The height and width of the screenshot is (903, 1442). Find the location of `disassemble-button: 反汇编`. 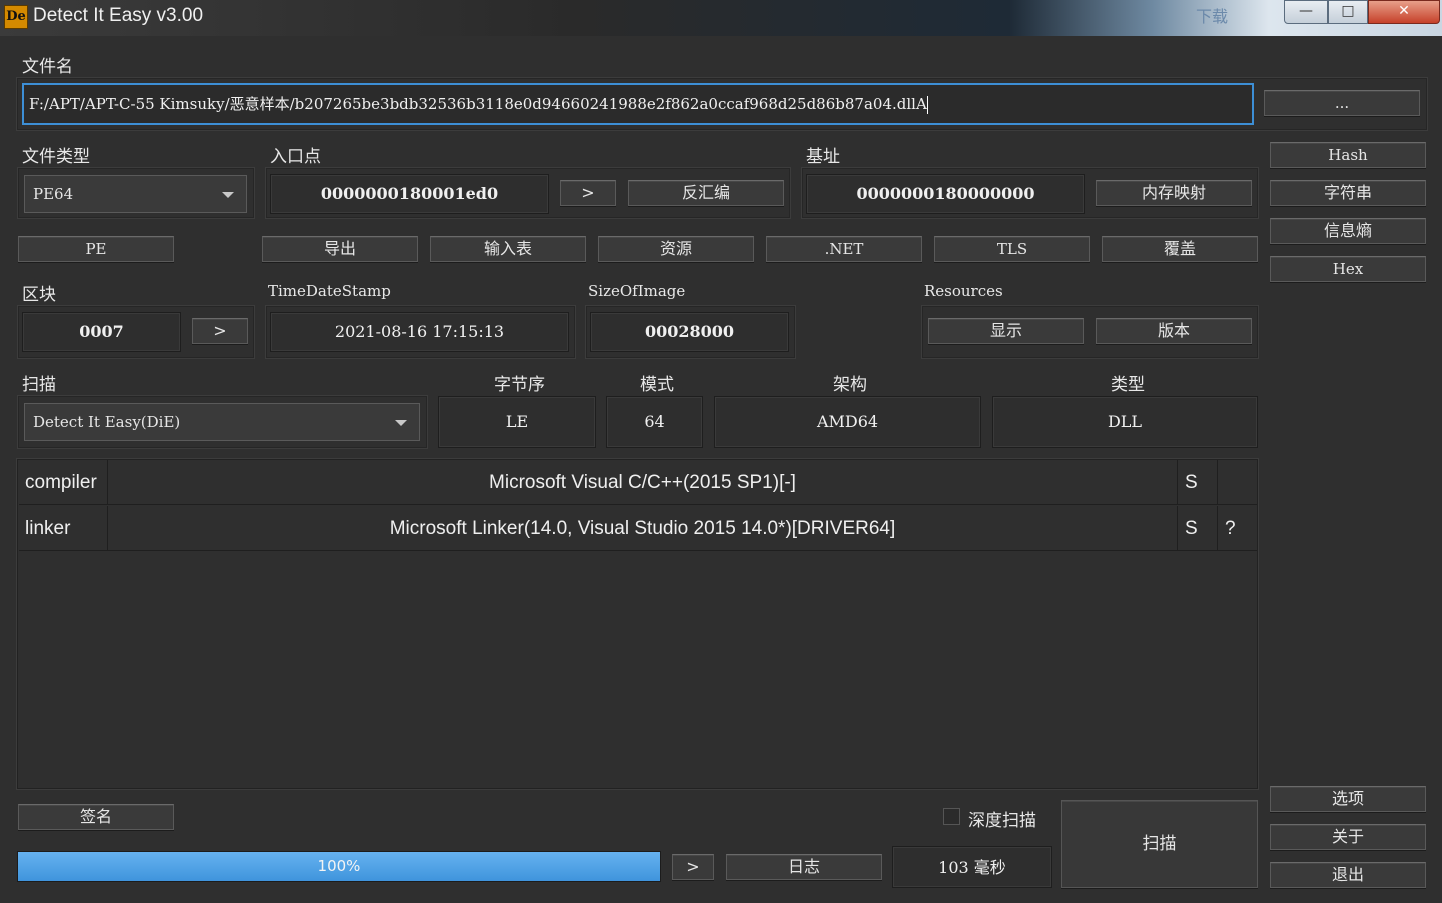

disassemble-button: 反汇编 is located at coordinates (706, 193).